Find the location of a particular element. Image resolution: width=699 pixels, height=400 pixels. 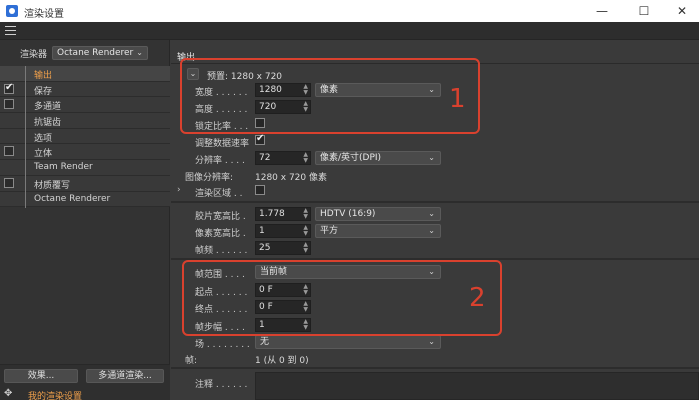

sidebar-item-label: 多通道 is located at coordinates (48, 107).